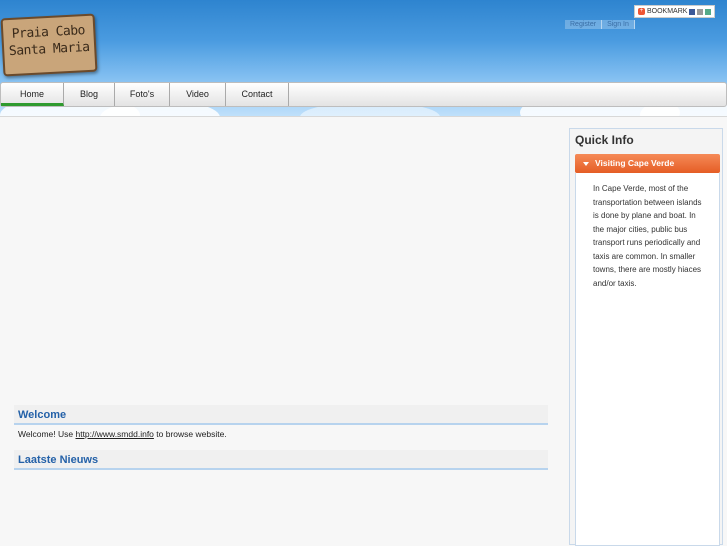 This screenshot has width=727, height=546. What do you see at coordinates (281, 415) in the screenshot?
I see `welcome-title: Welcome` at bounding box center [281, 415].